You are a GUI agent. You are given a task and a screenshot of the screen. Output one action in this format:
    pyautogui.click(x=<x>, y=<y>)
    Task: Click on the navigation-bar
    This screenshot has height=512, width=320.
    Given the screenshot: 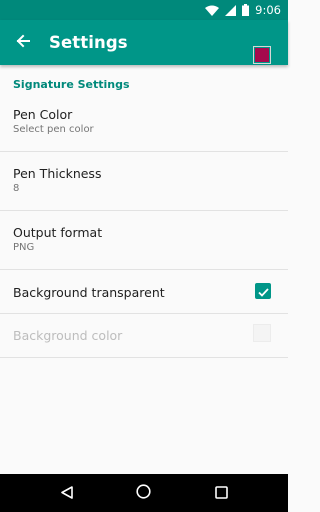 What is the action you would take?
    pyautogui.click(x=144, y=493)
    